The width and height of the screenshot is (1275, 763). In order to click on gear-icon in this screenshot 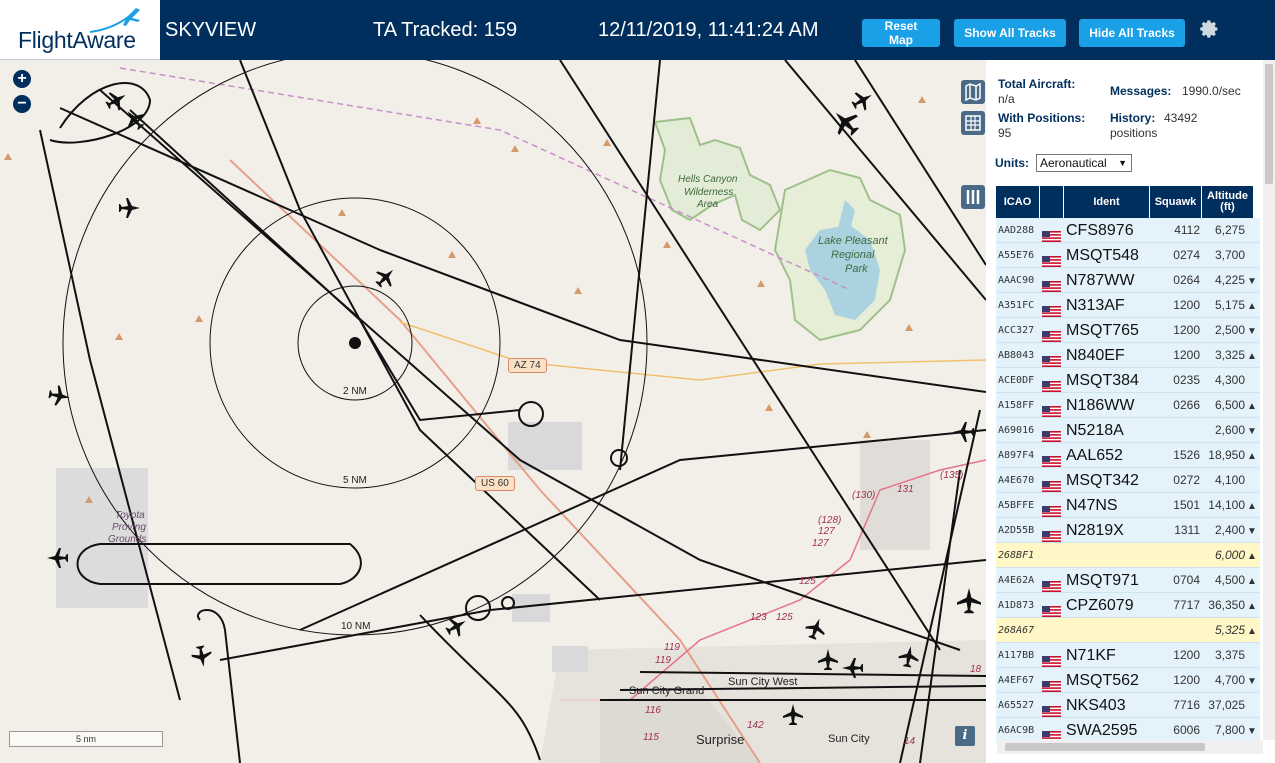, I will do `click(1208, 29)`.